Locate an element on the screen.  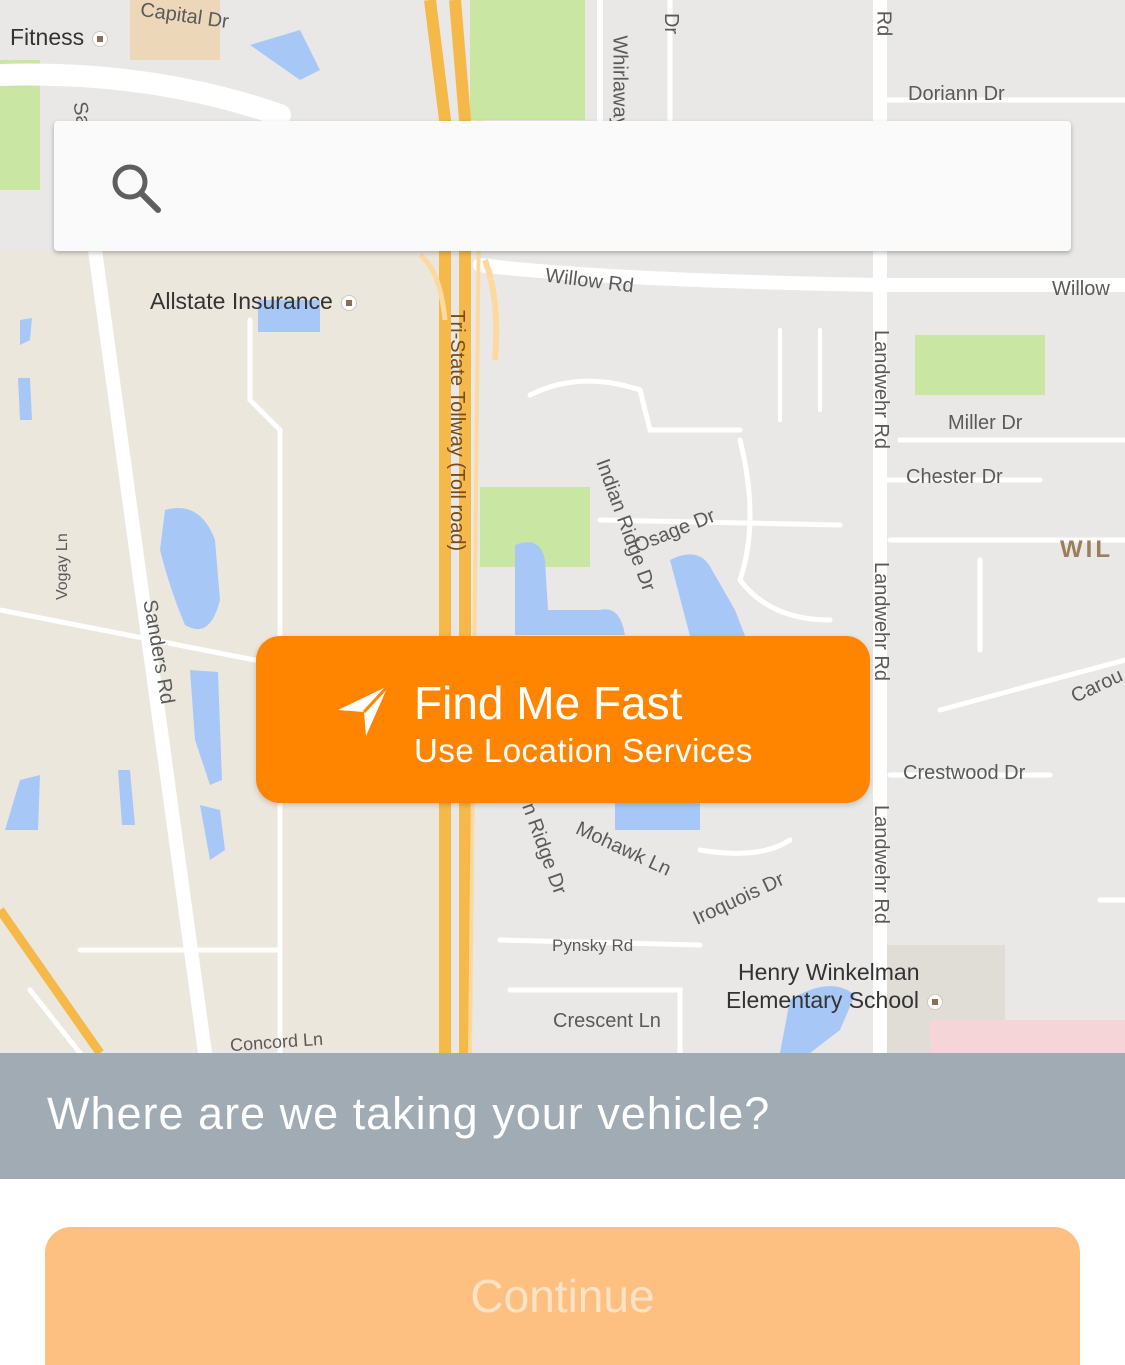
school-icon is located at coordinates (935, 1001).